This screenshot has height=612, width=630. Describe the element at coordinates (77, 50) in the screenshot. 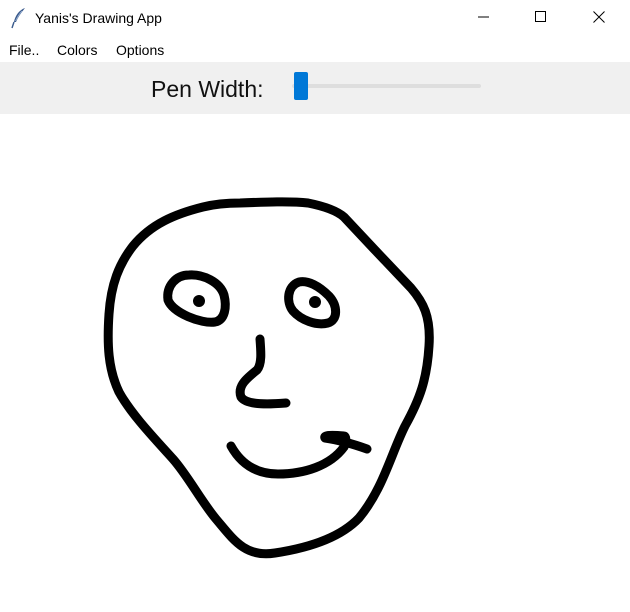

I see `menu-colors: Colors` at that location.